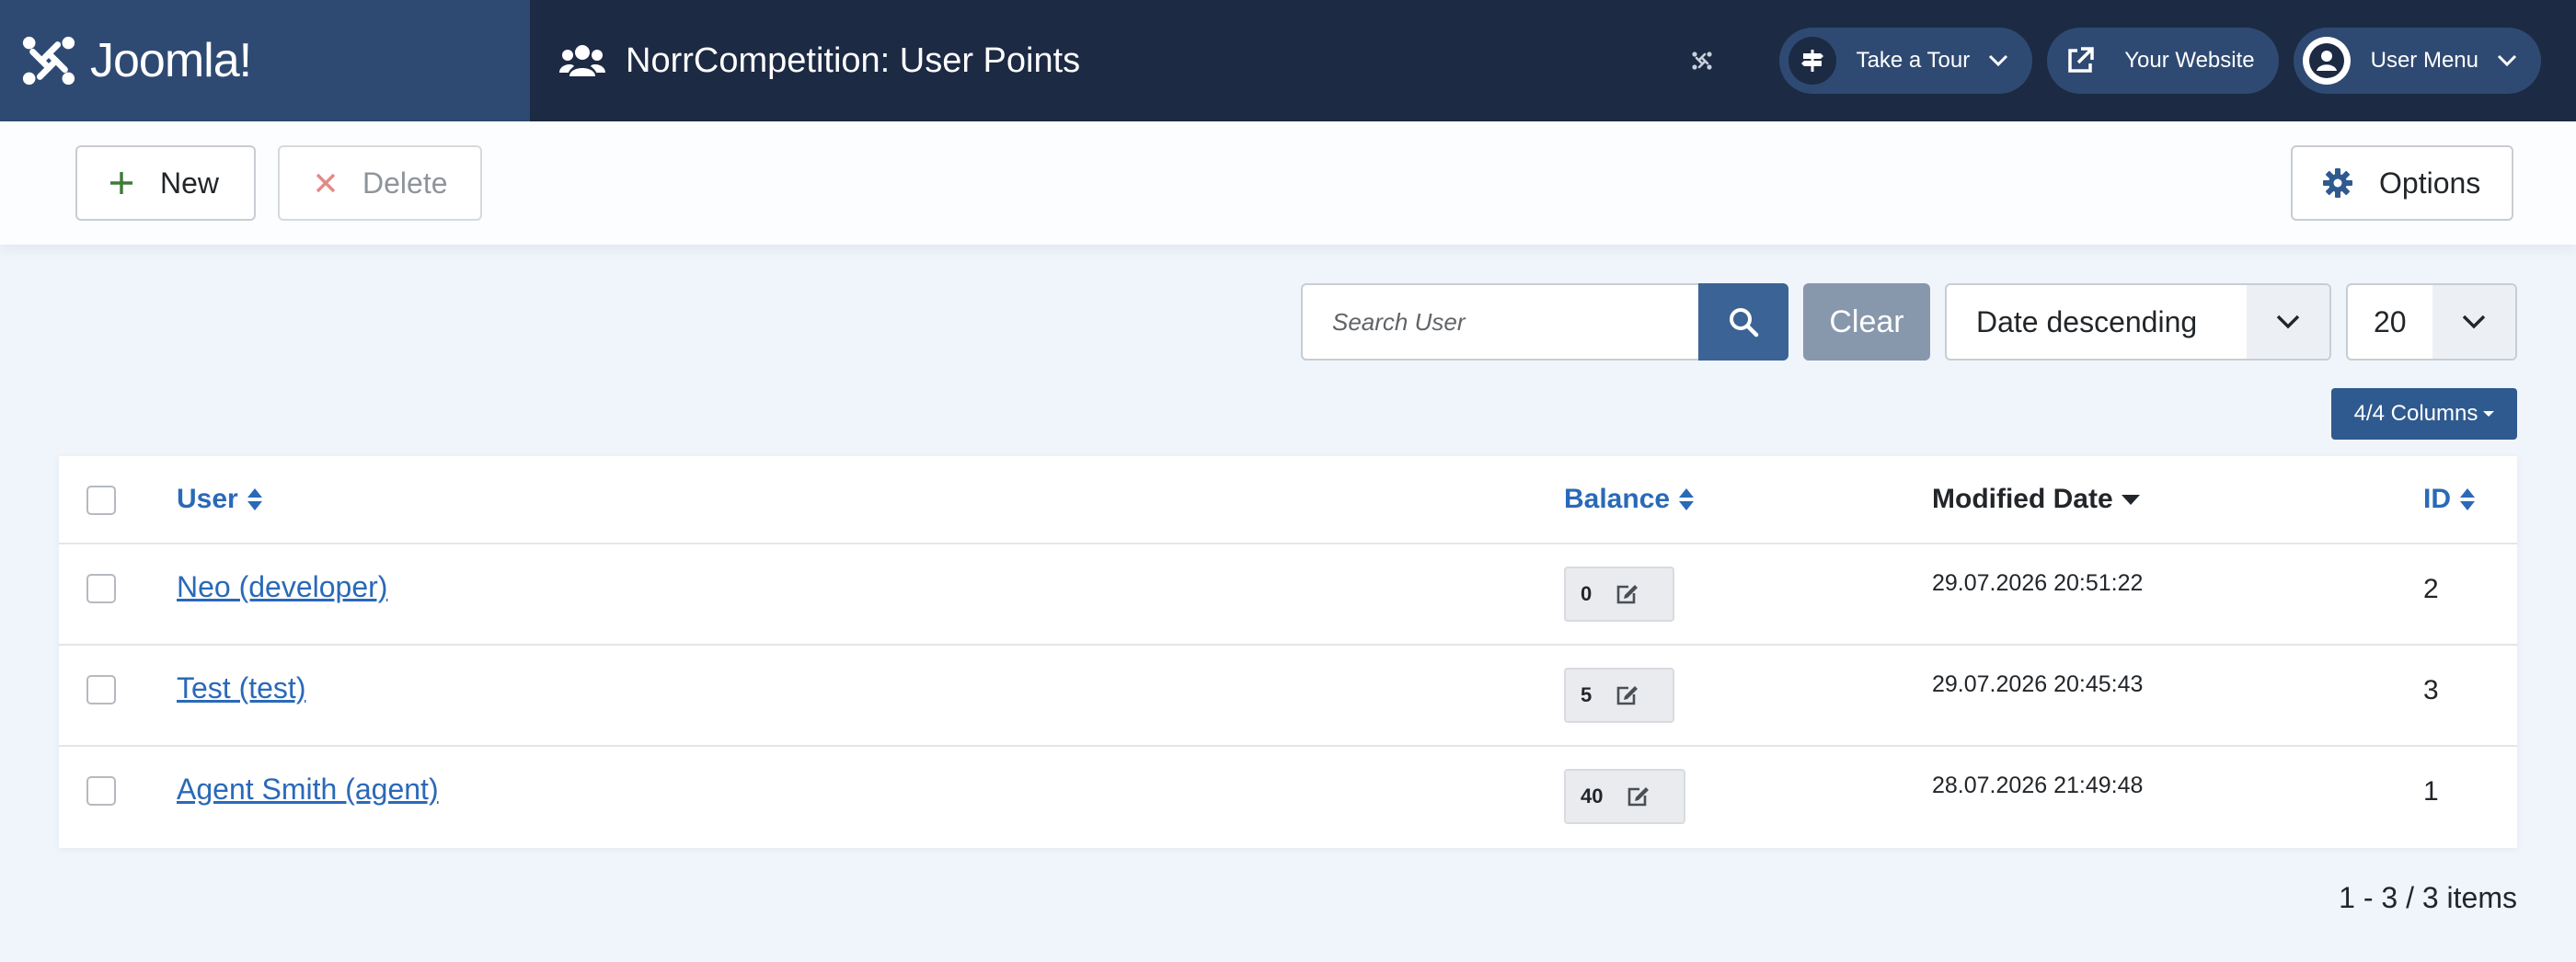  What do you see at coordinates (1866, 322) in the screenshot?
I see `clear-button: Clear` at bounding box center [1866, 322].